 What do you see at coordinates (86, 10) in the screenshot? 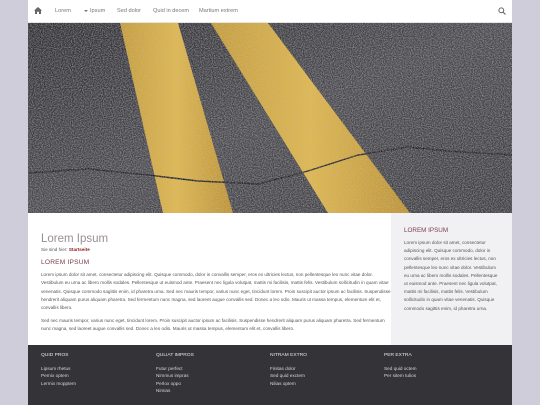
I see `chevron-down-icon` at bounding box center [86, 10].